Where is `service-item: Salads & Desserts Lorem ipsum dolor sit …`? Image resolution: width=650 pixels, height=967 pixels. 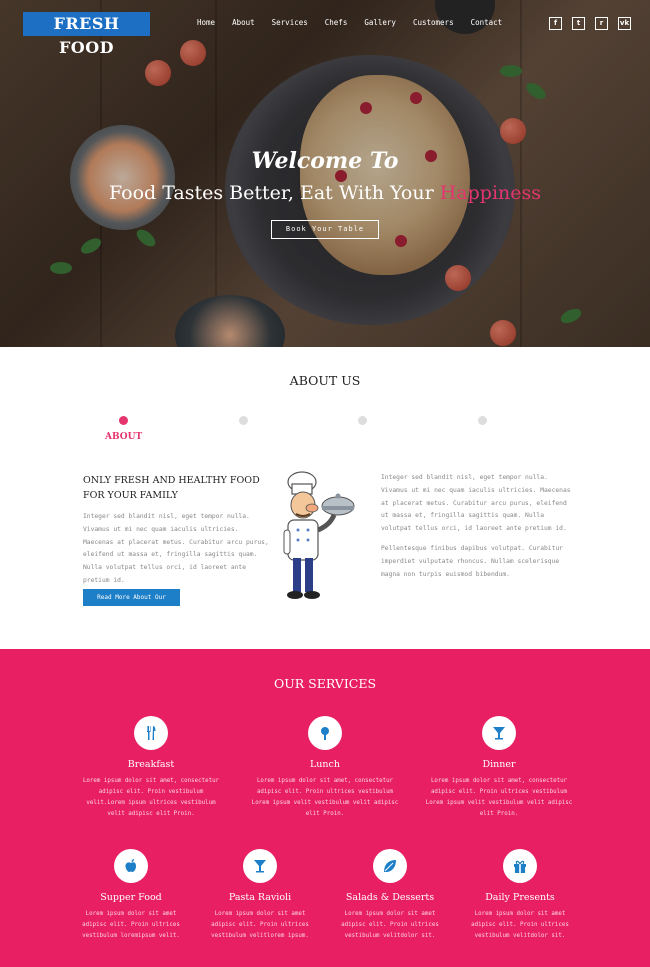 service-item: Salads & Desserts Lorem ipsum dolor sit … is located at coordinates (390, 895).